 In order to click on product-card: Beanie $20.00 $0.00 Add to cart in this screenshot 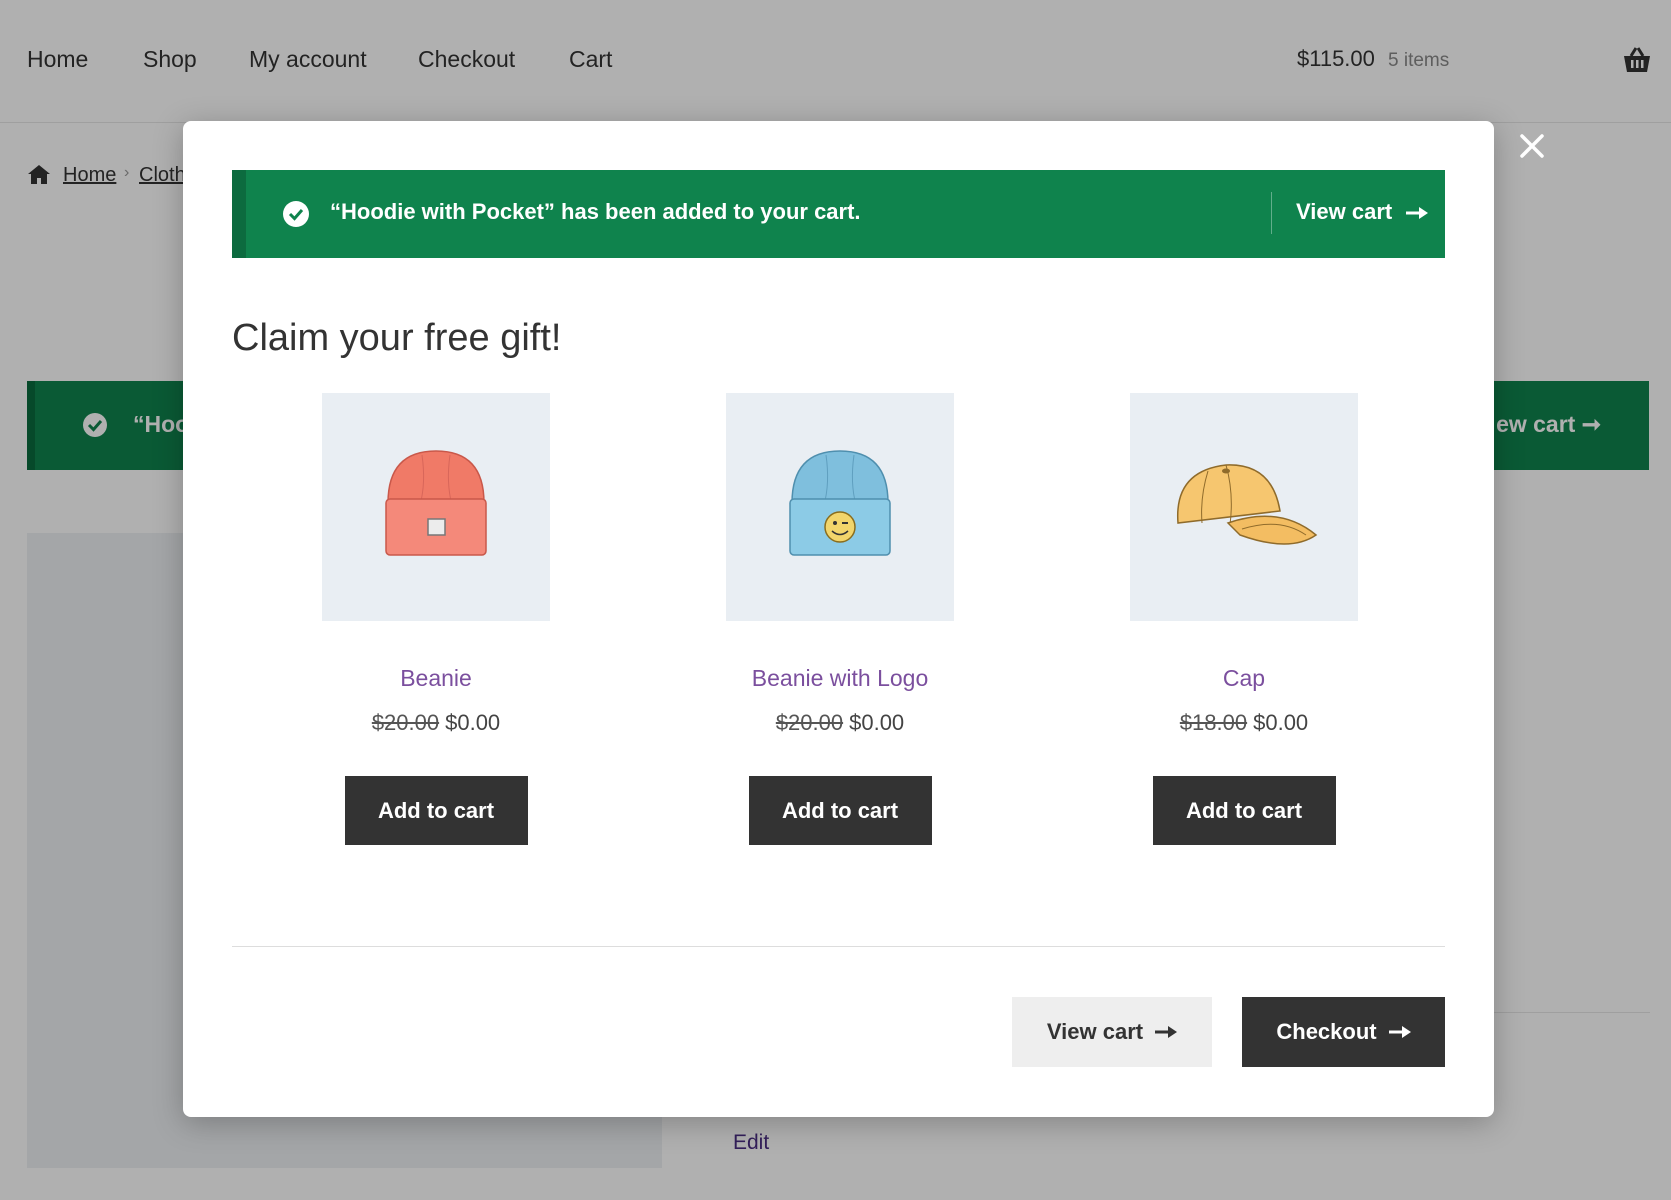, I will do `click(436, 619)`.